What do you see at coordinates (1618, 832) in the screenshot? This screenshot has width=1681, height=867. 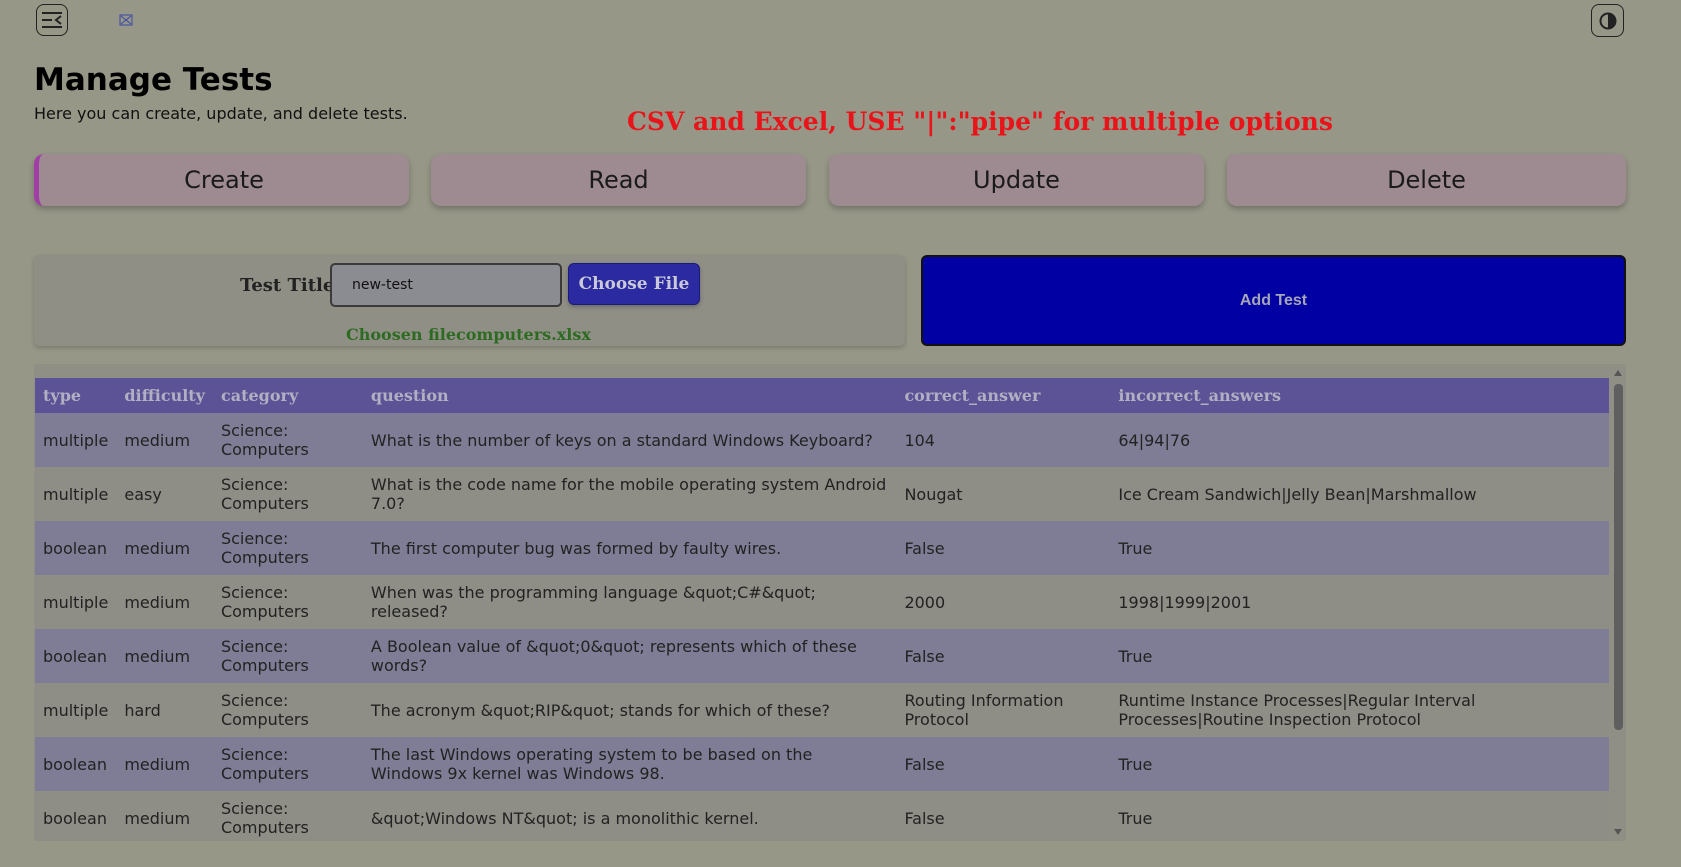 I see `scroll-down-arrow-icon` at bounding box center [1618, 832].